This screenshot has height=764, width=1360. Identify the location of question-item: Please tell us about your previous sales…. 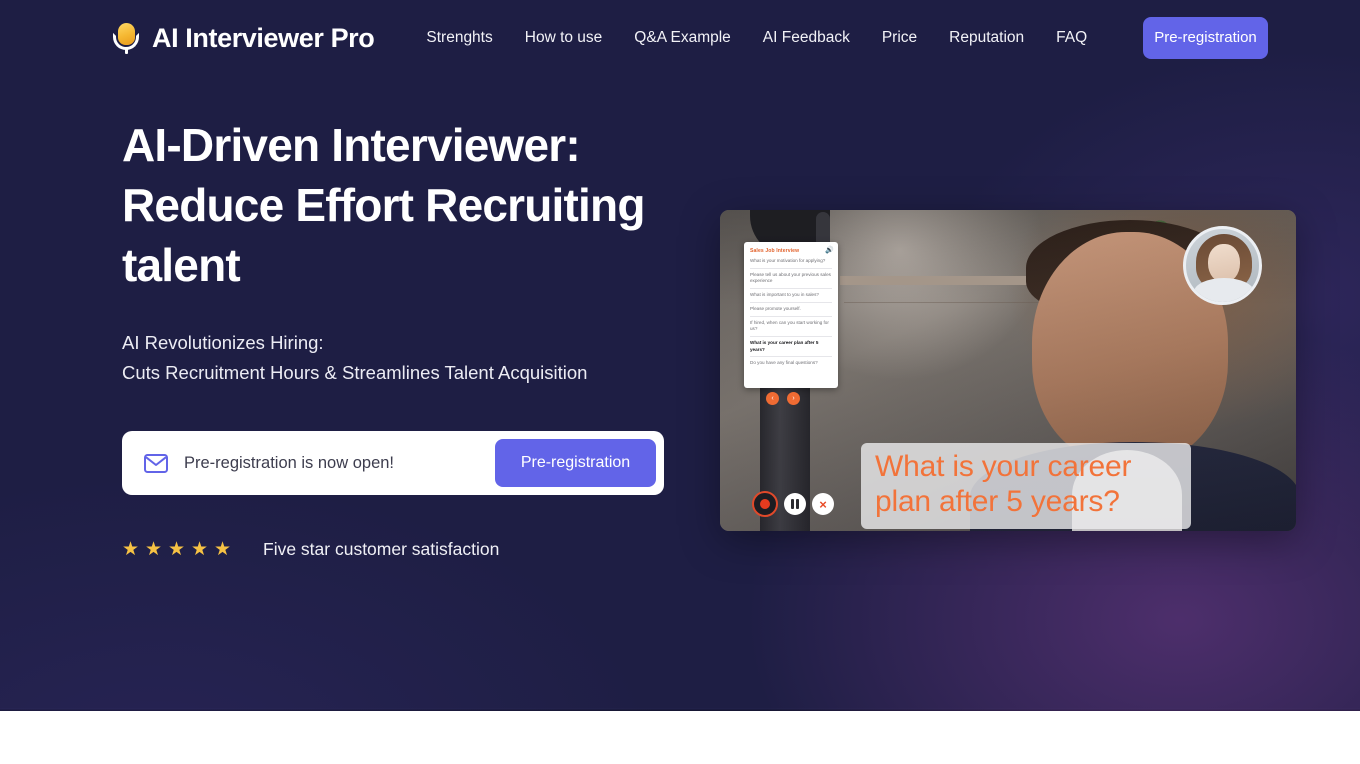
(791, 278).